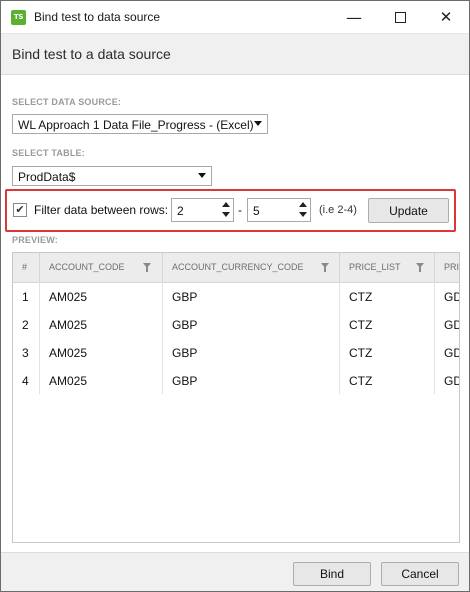 The image size is (470, 592). I want to click on maximize-button, so click(400, 17).